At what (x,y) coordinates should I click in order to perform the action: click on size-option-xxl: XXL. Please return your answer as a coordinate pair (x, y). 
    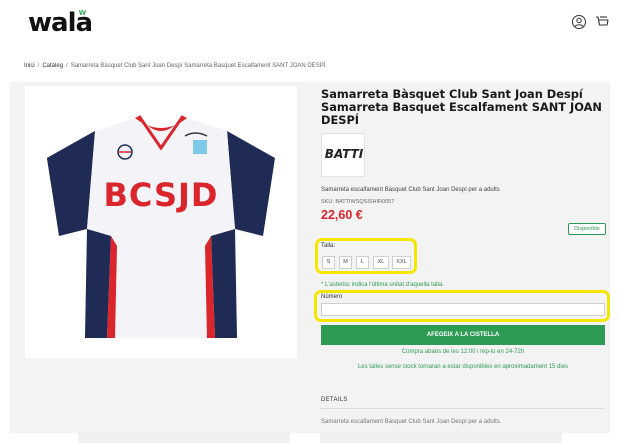
    Looking at the image, I should click on (401, 262).